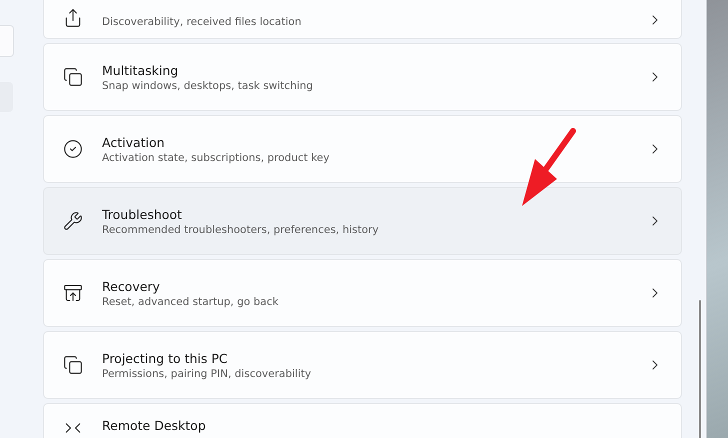  What do you see at coordinates (362, 19) in the screenshot?
I see `settings-card: Discoverability, received files location` at bounding box center [362, 19].